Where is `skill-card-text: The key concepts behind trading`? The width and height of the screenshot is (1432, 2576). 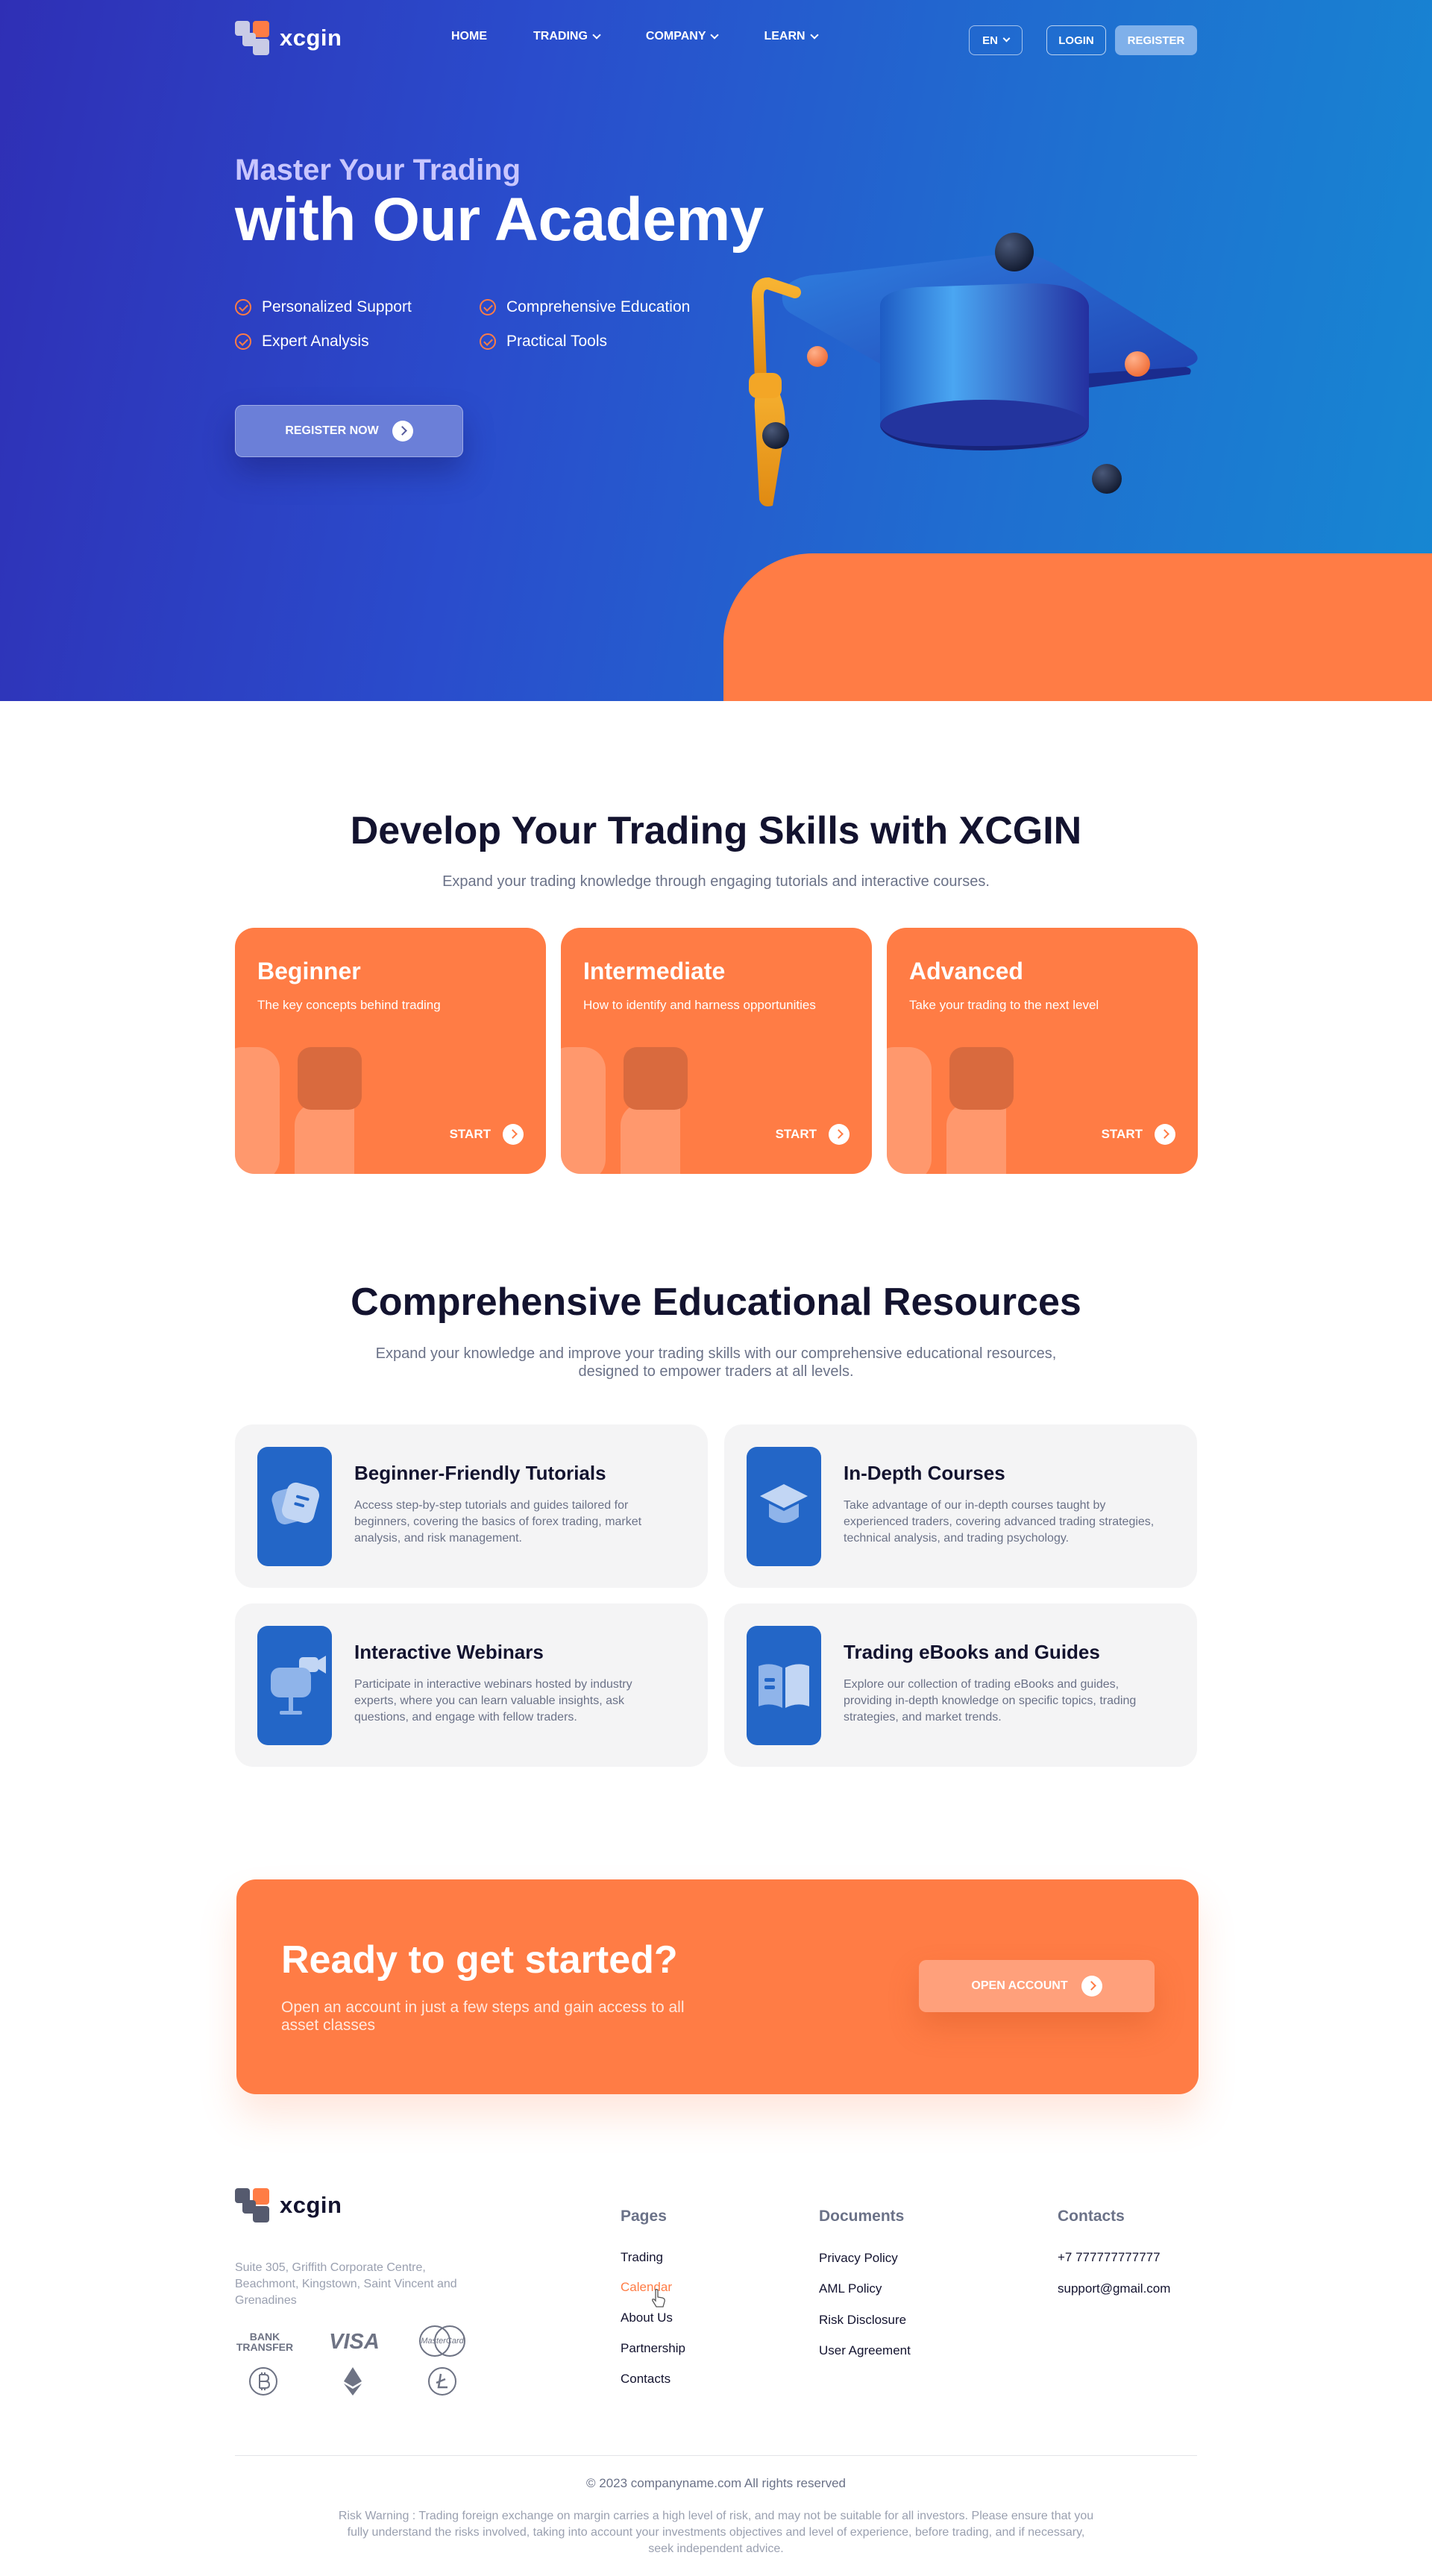
skill-card-text: The key concepts behind trading is located at coordinates (349, 1005).